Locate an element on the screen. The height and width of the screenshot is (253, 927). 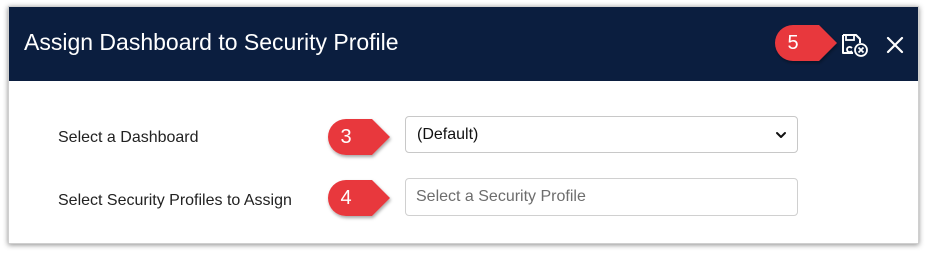
close-button is located at coordinates (895, 45).